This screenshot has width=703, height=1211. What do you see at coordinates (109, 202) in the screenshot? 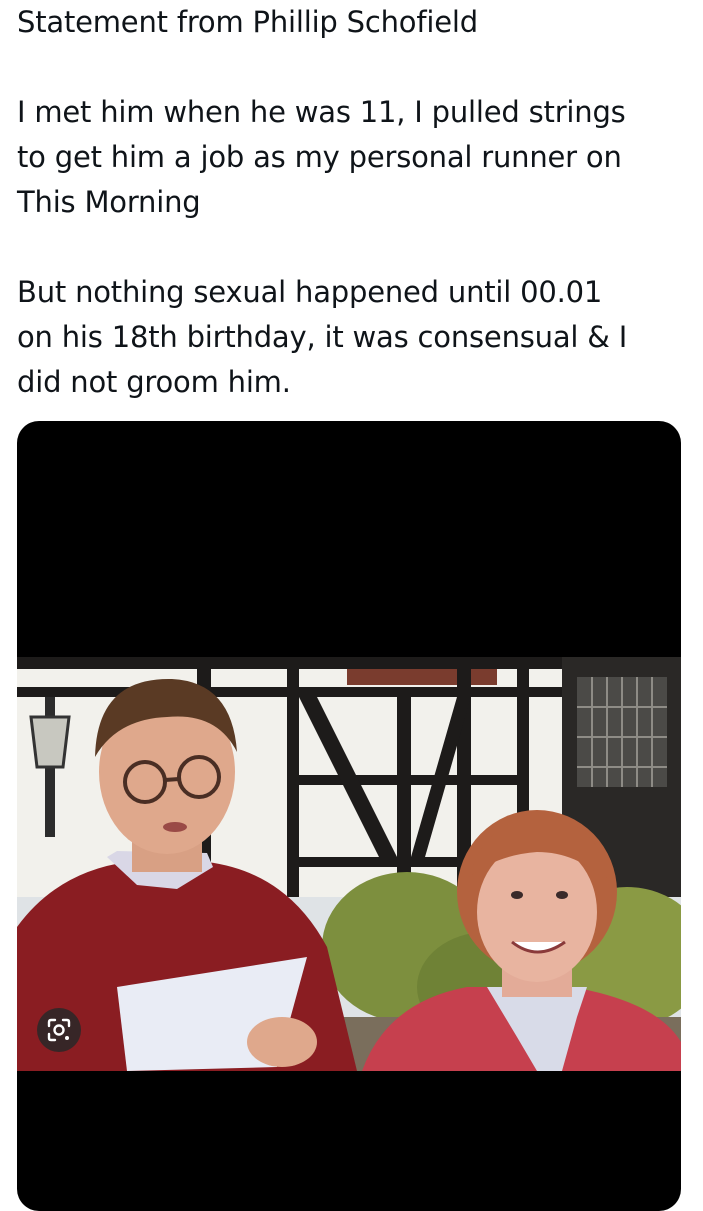
I see `tweet-line: This Morning` at bounding box center [109, 202].